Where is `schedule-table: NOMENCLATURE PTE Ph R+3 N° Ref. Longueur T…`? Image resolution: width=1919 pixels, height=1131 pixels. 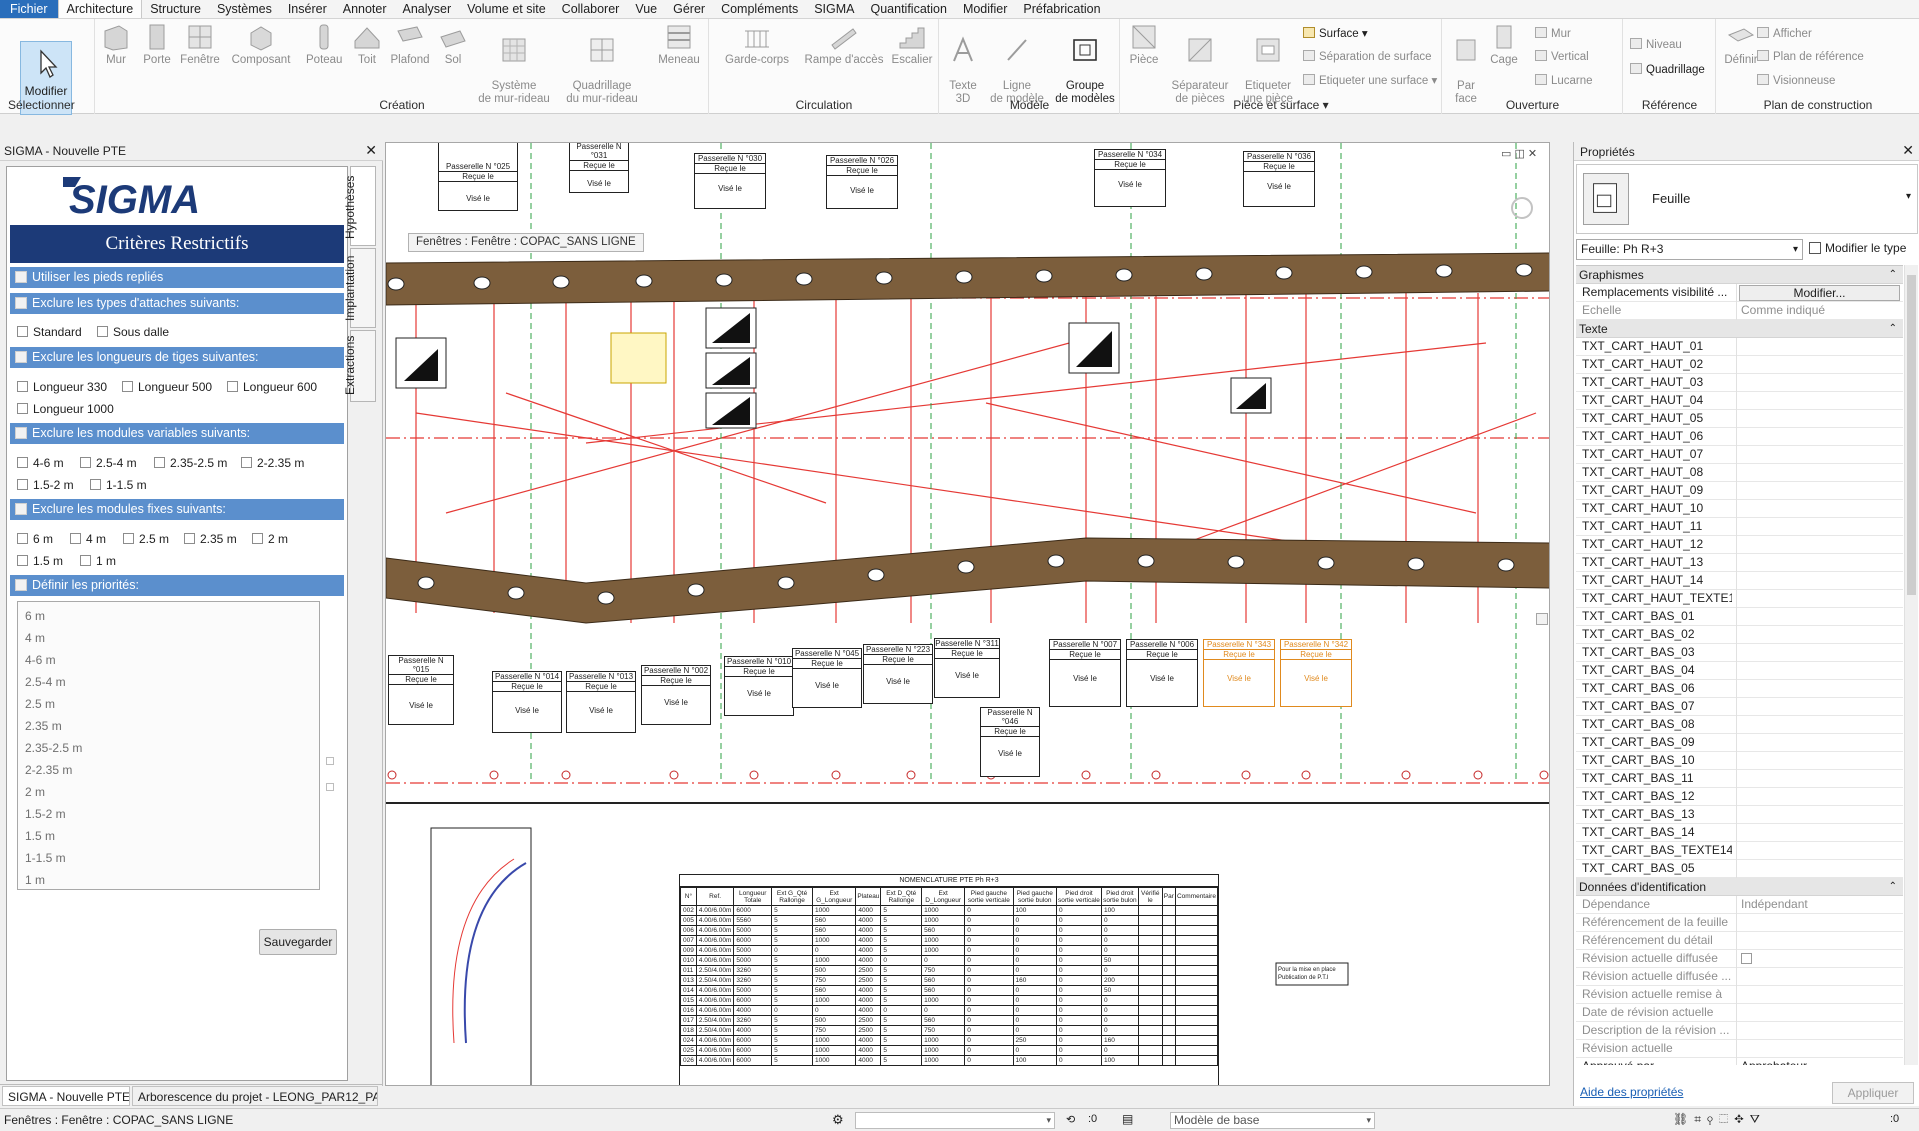
schedule-table: NOMENCLATURE PTE Ph R+3 N° Ref. Longueur T… is located at coordinates (949, 979).